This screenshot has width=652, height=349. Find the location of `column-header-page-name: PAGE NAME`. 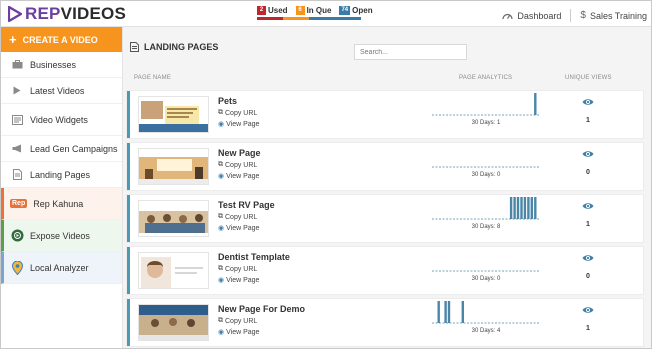

column-header-page-name: PAGE NAME is located at coordinates (153, 78).